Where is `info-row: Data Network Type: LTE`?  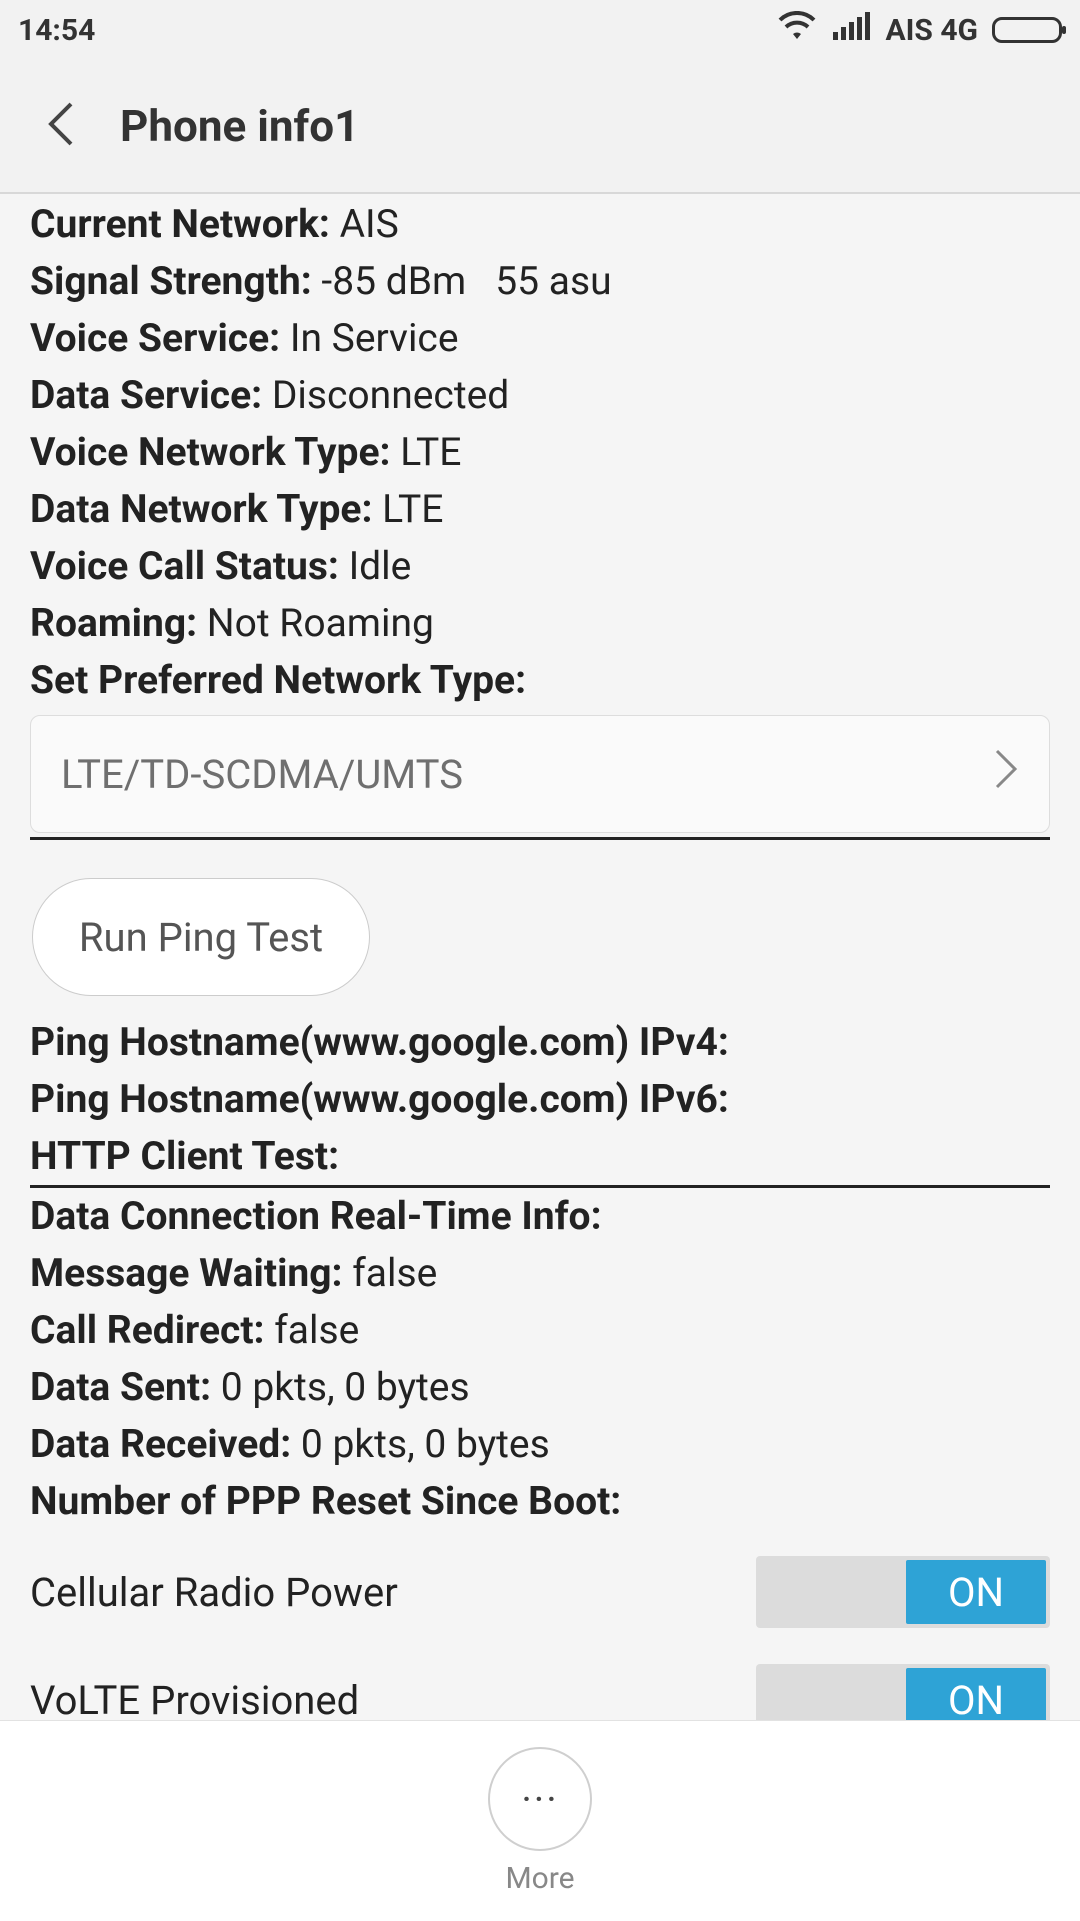
info-row: Data Network Type: LTE is located at coordinates (237, 509).